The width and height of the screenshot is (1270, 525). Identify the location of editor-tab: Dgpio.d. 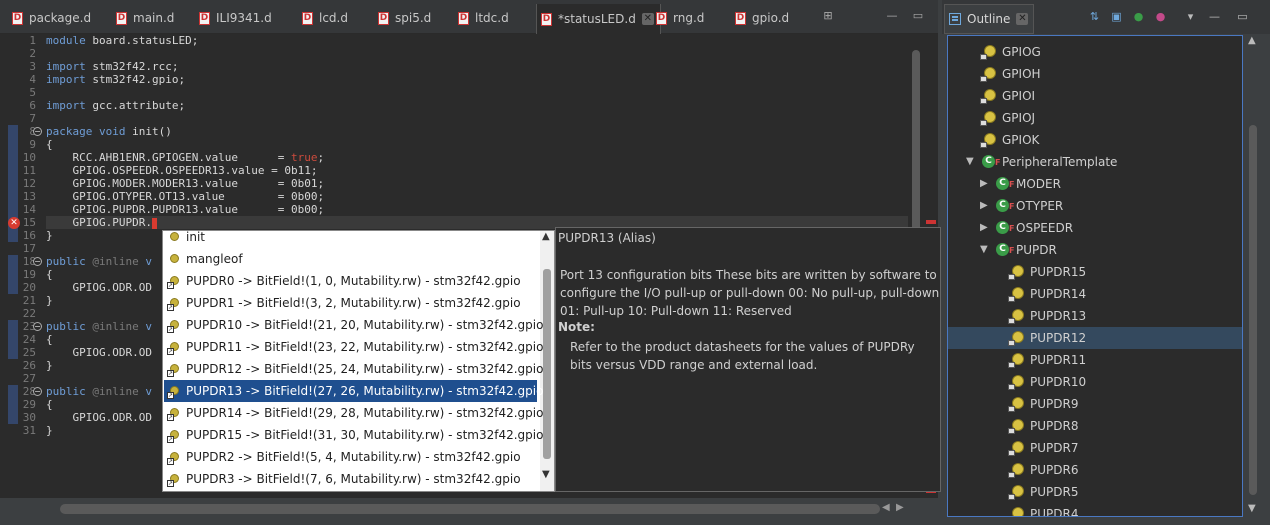
(762, 18).